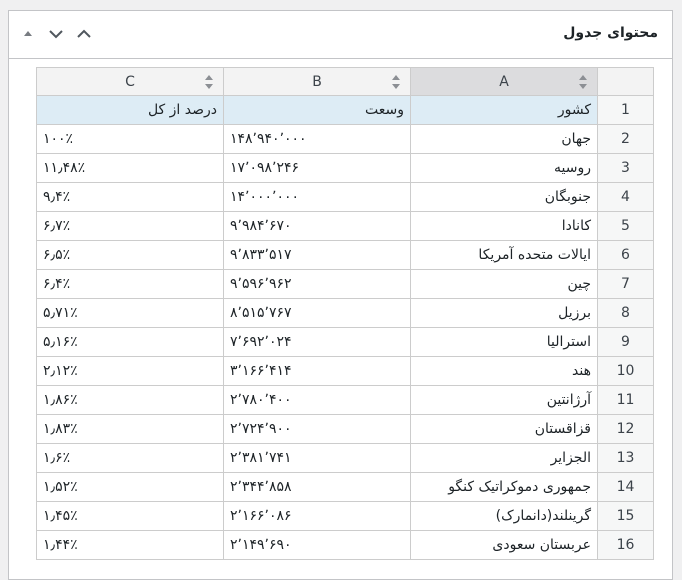  I want to click on cell-b: ۳٬۱۶۶٬۴۱۴, so click(317, 371).